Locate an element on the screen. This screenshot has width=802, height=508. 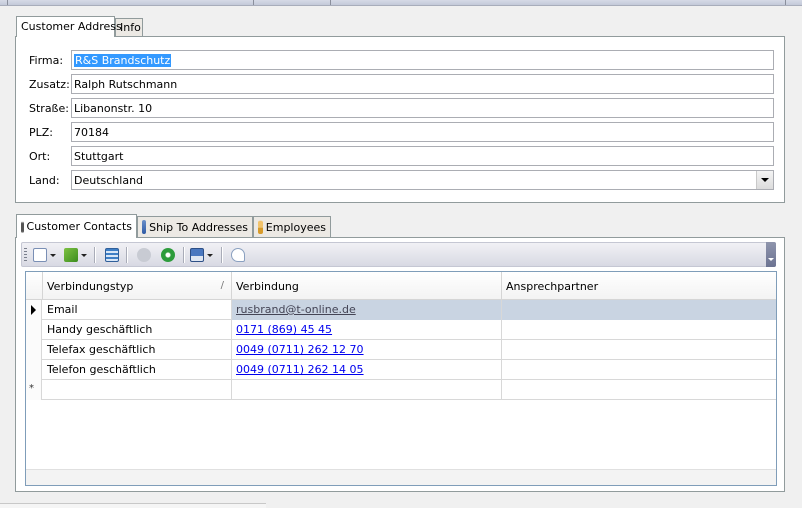
cell-verbindung is located at coordinates (367, 390).